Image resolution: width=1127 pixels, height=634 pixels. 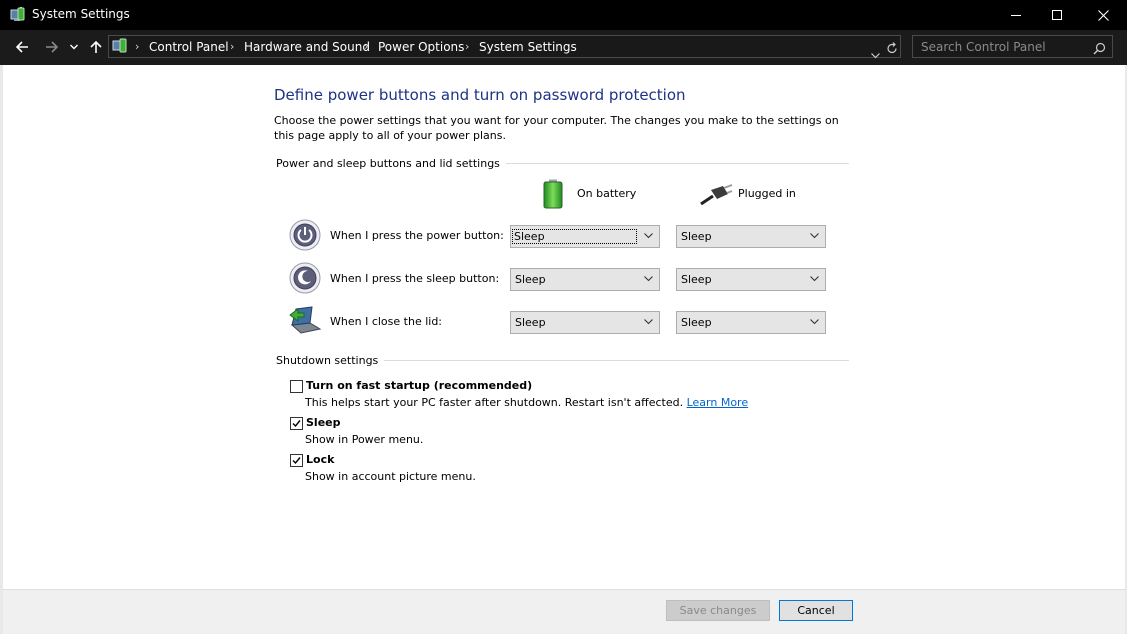 I want to click on section-title-shutdown: Shutdown settings, so click(x=330, y=360).